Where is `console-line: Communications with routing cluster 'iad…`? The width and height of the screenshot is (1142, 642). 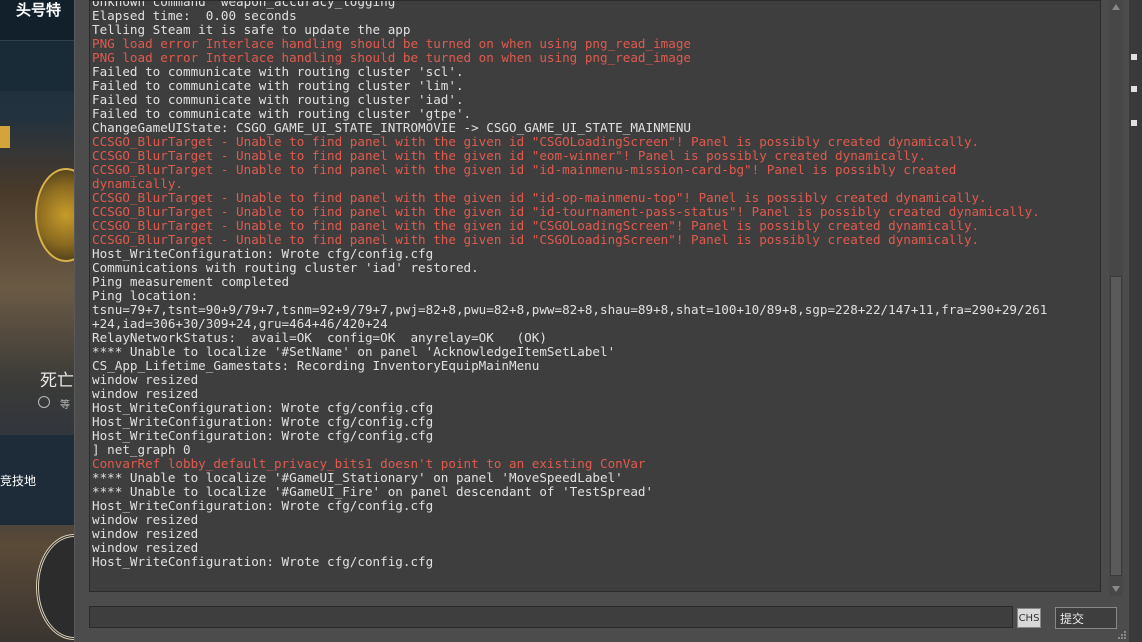
console-line: Communications with routing cluster 'iad… is located at coordinates (285, 267).